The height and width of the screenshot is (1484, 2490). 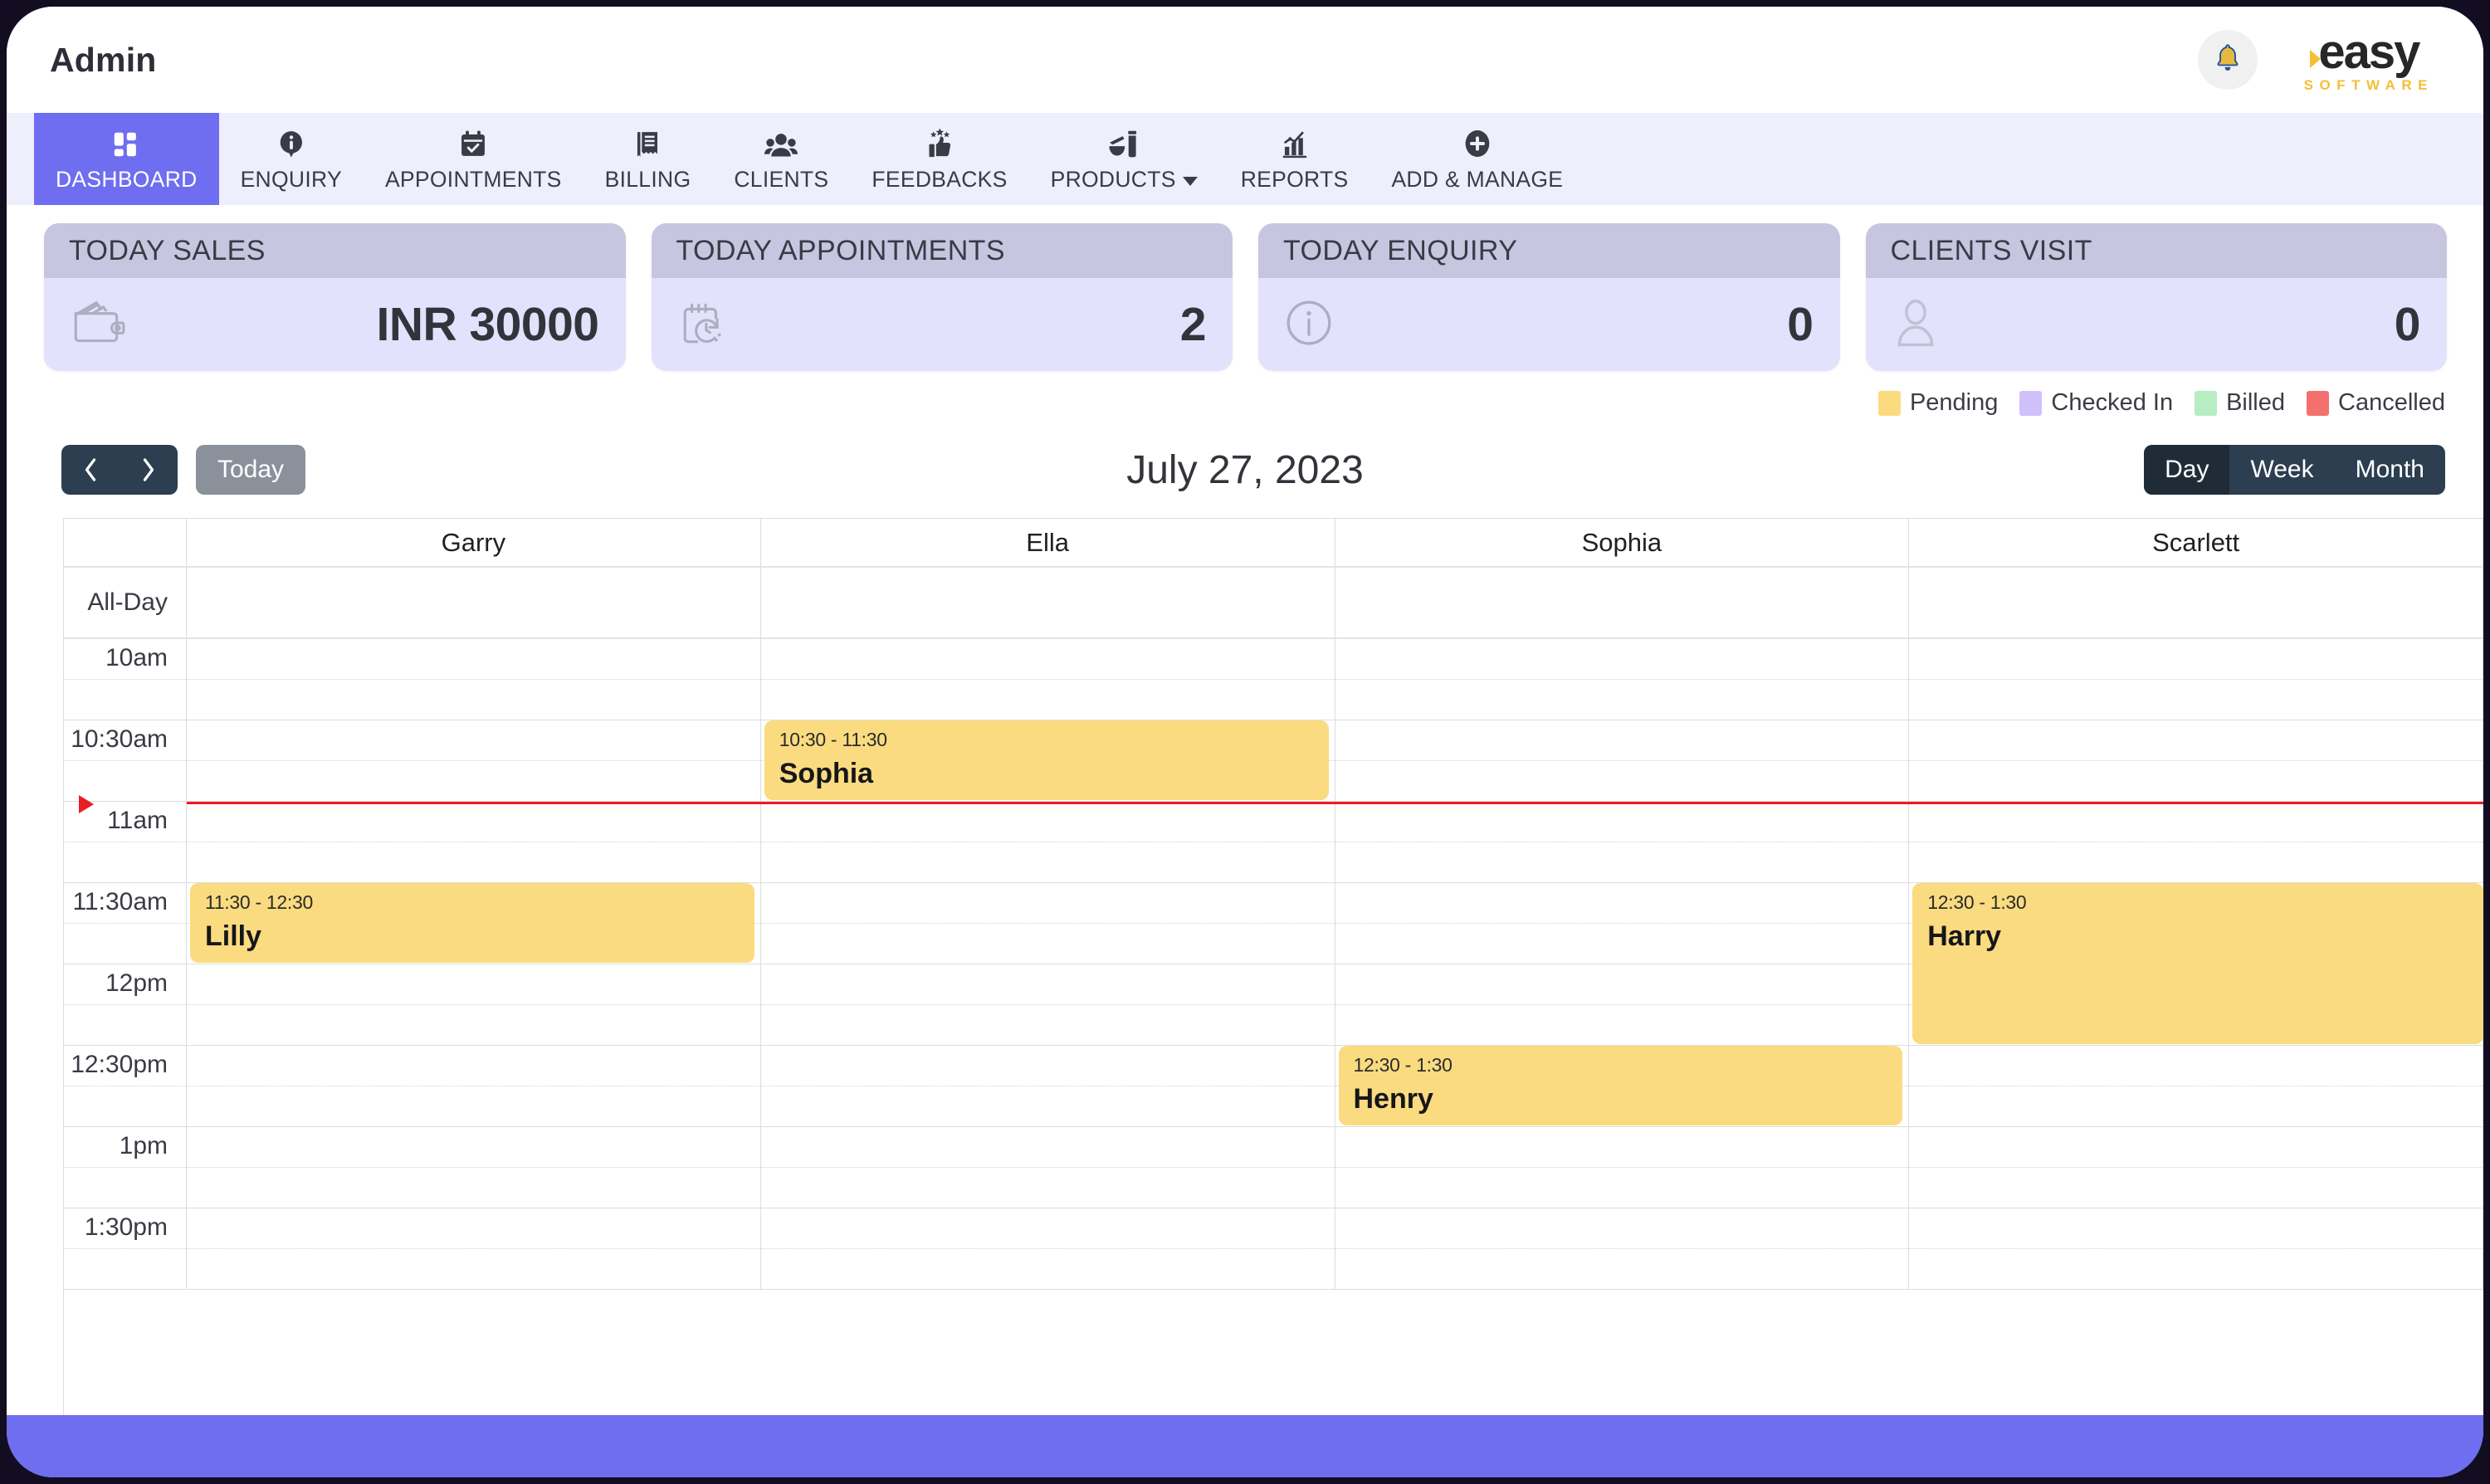 What do you see at coordinates (2390, 470) in the screenshot?
I see `view-toggle-month: Month` at bounding box center [2390, 470].